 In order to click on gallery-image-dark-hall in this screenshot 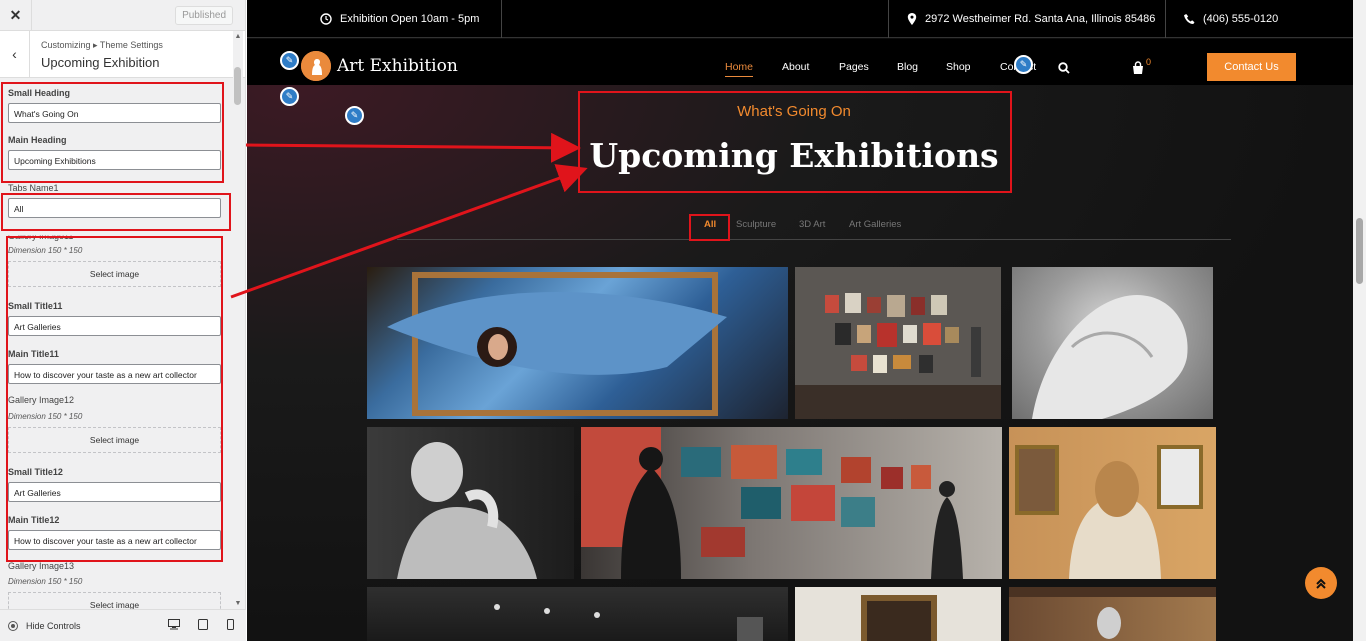, I will do `click(577, 614)`.